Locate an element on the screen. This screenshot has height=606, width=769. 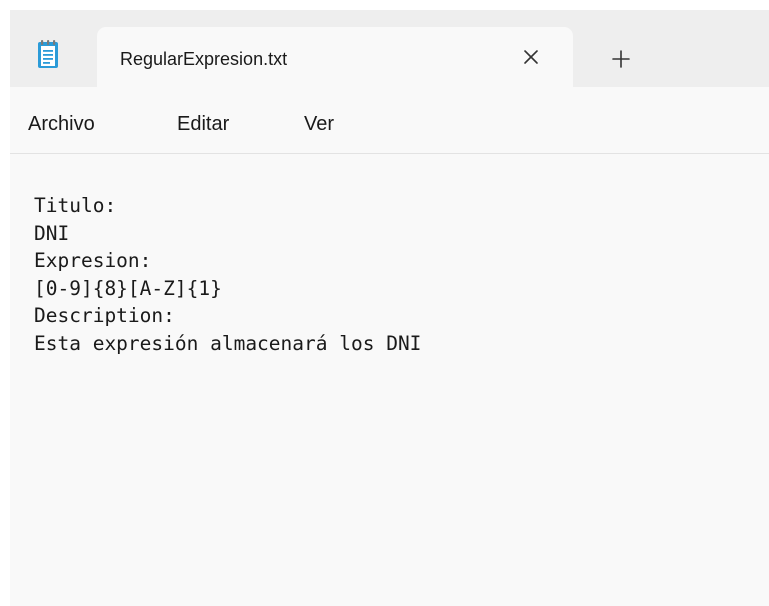
editor-line: Titulo: is located at coordinates (75, 205).